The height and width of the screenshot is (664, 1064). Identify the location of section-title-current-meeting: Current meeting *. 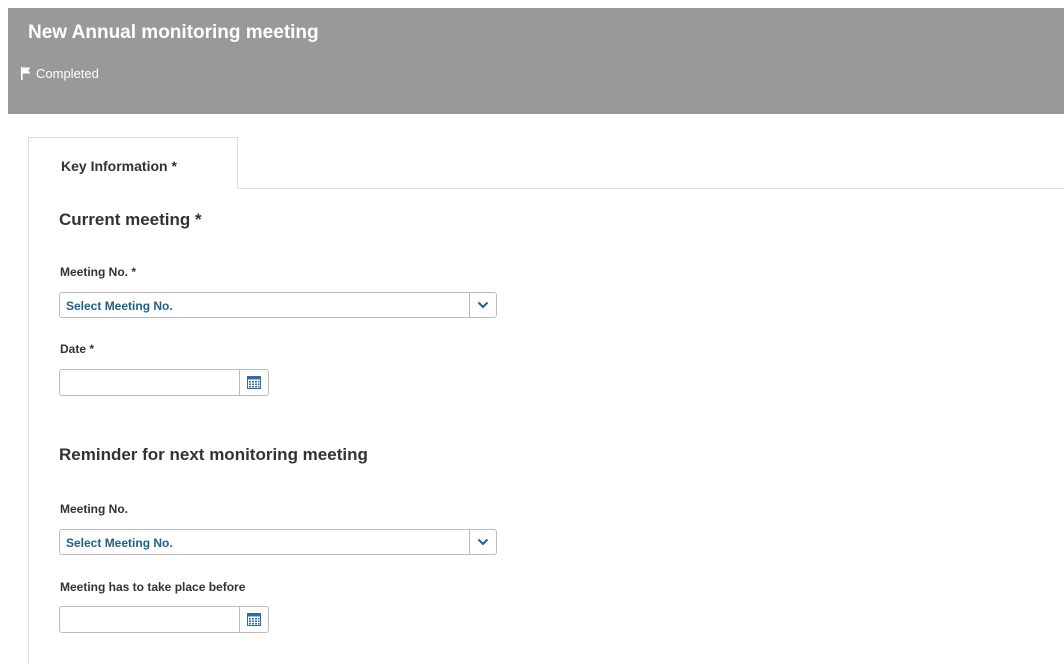
(130, 219).